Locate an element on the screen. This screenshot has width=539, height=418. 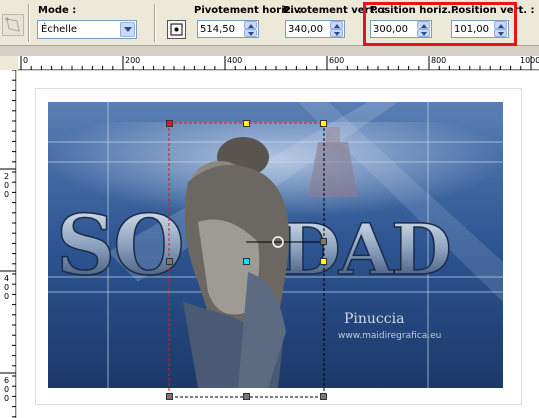
mode-label: Mode : is located at coordinates (57, 10).